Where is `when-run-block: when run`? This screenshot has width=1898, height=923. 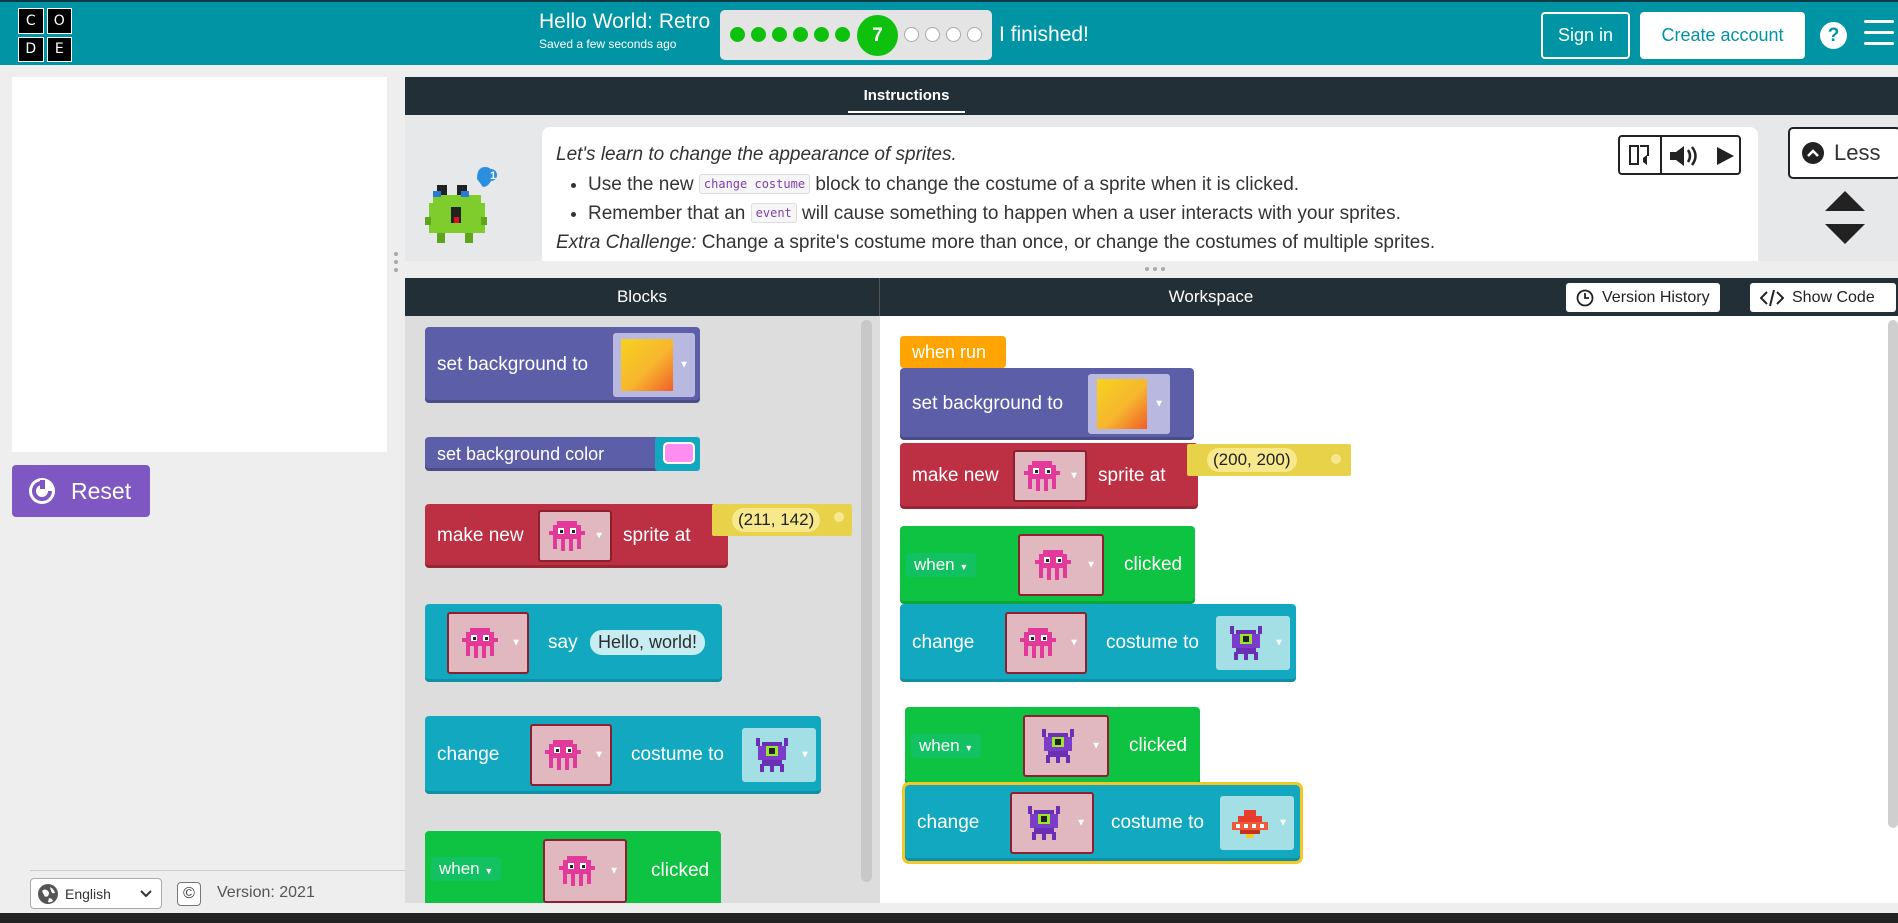
when-run-block: when run is located at coordinates (953, 352).